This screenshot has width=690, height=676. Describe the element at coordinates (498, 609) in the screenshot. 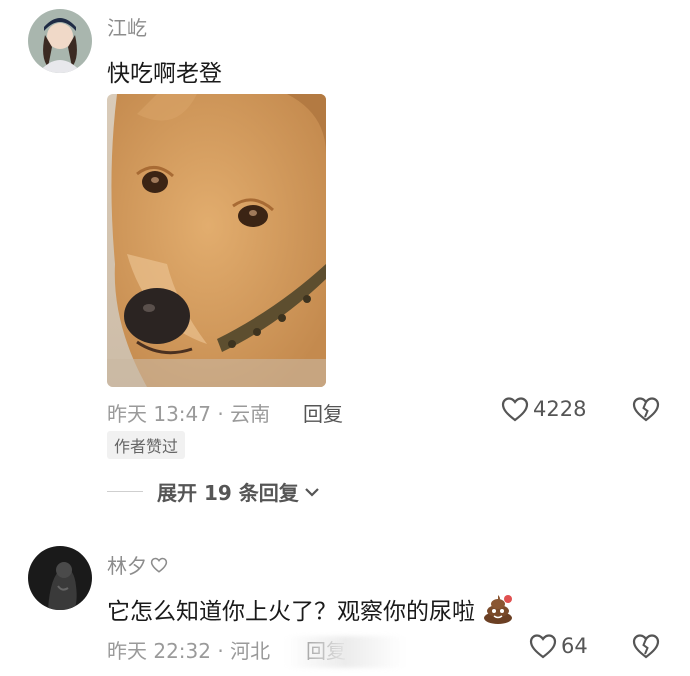

I see `poop-emoji` at that location.